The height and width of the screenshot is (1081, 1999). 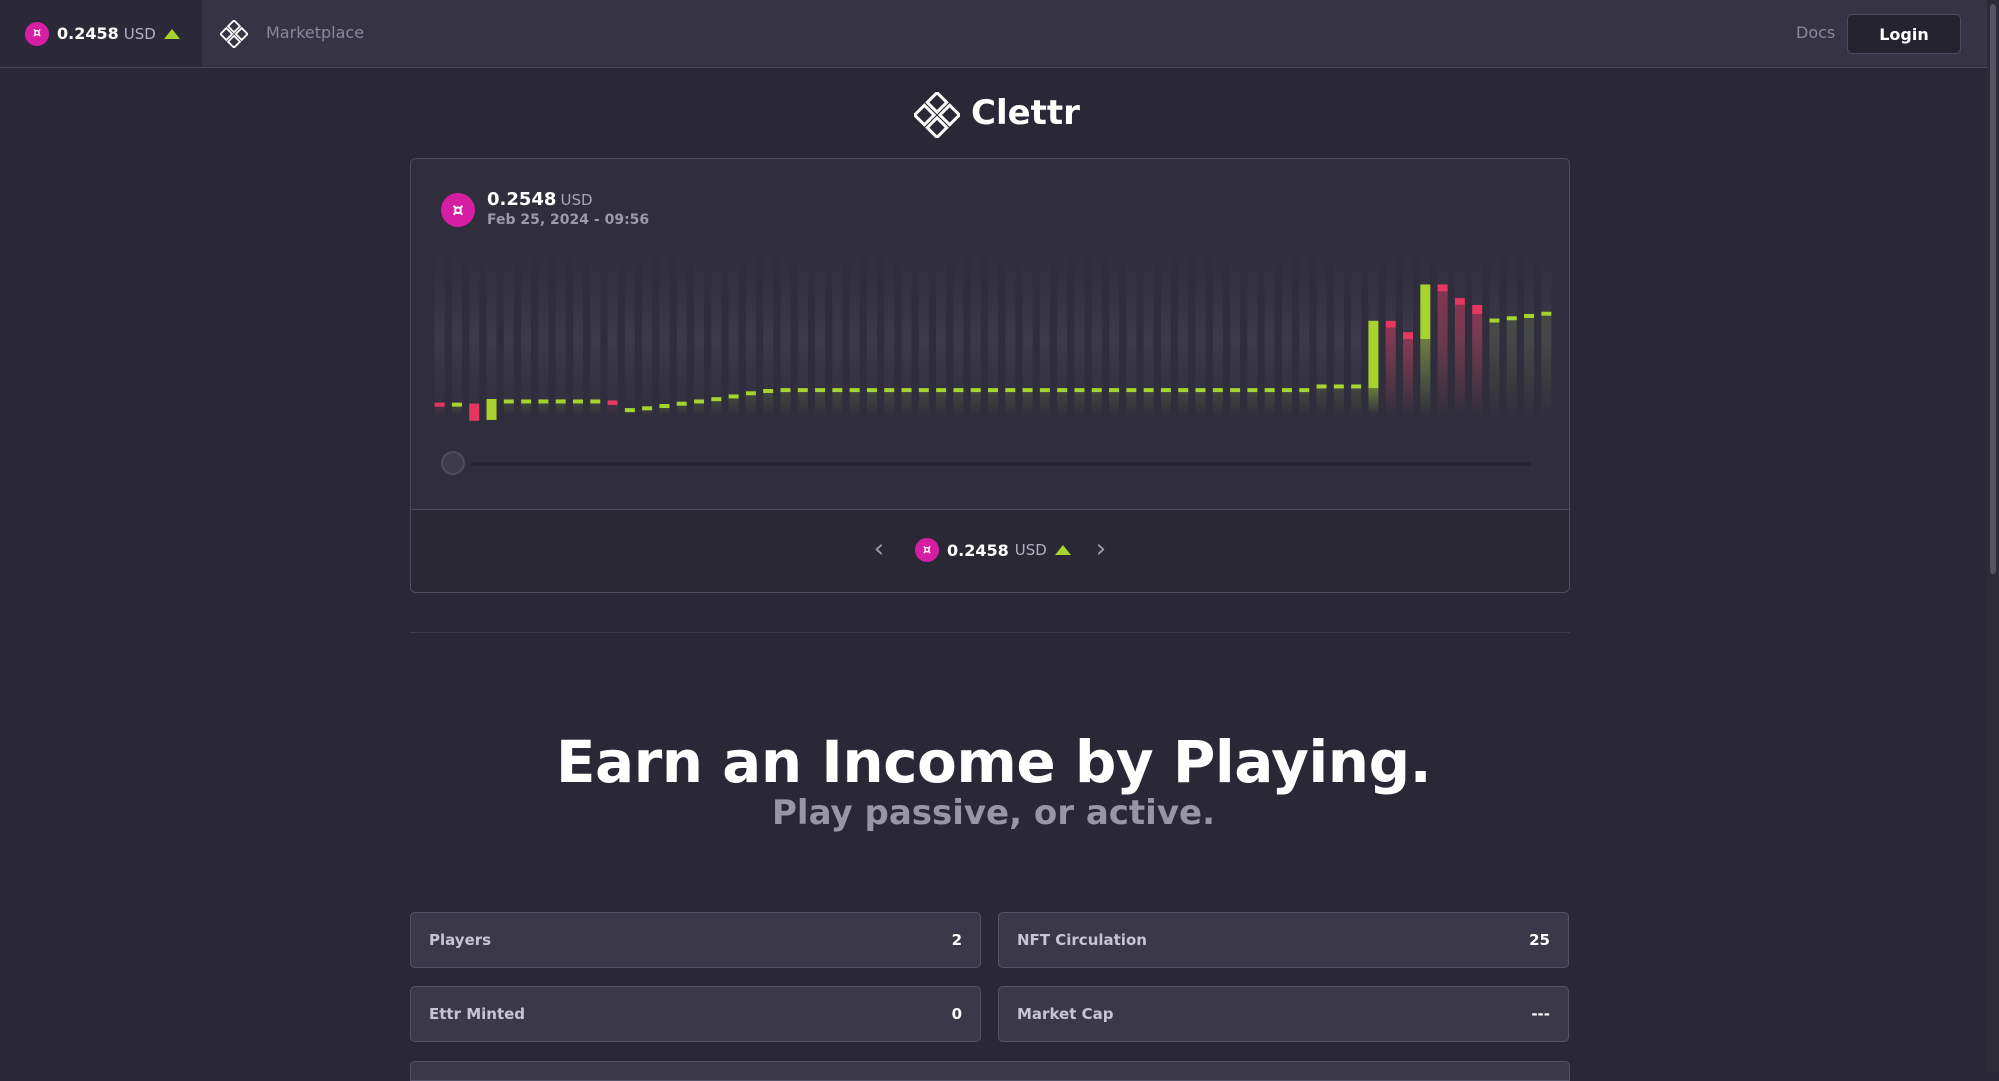 What do you see at coordinates (1539, 940) in the screenshot?
I see `stat-value: 25` at bounding box center [1539, 940].